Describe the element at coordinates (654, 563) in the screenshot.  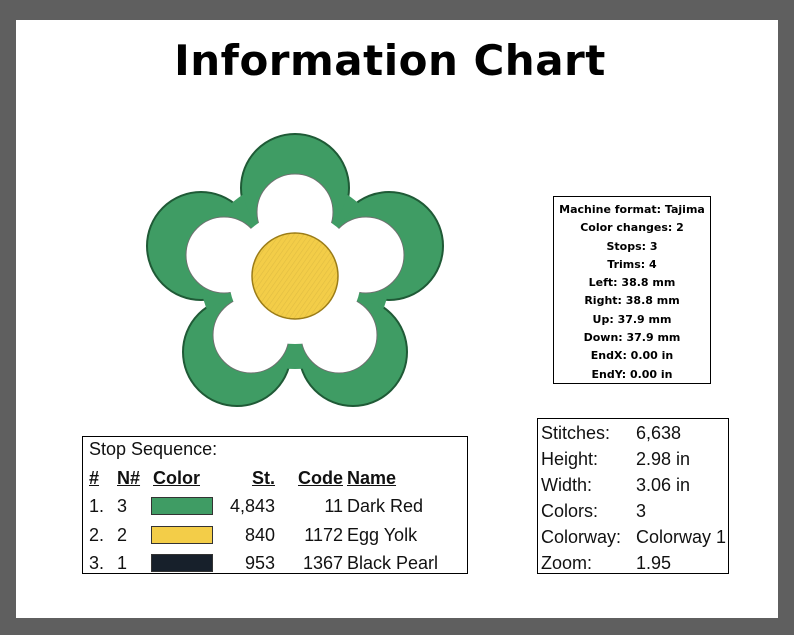
I see `stat-value: 1.95` at that location.